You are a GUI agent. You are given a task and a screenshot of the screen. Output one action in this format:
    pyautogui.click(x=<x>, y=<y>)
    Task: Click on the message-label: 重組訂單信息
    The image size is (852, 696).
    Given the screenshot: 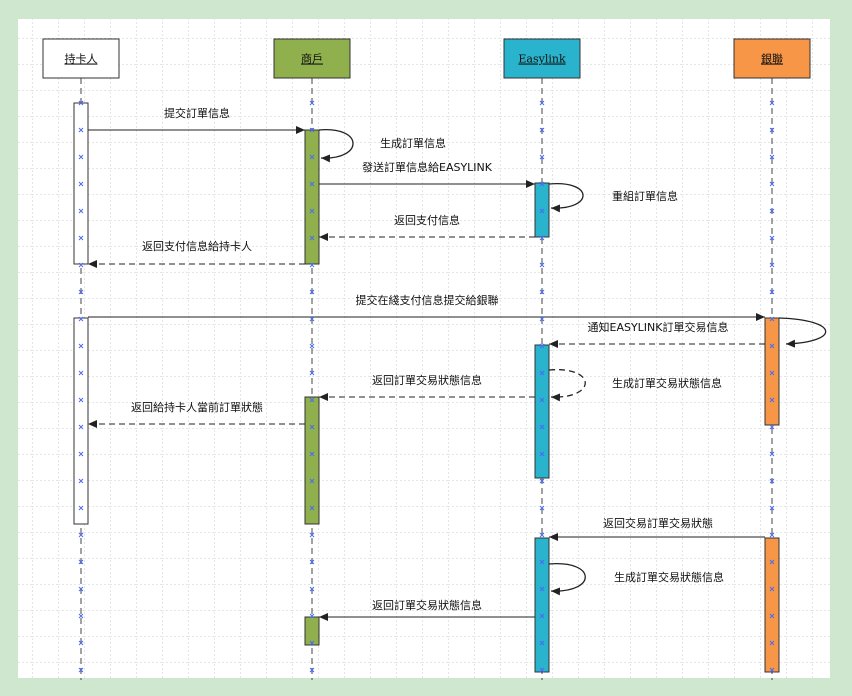 What is the action you would take?
    pyautogui.click(x=645, y=196)
    